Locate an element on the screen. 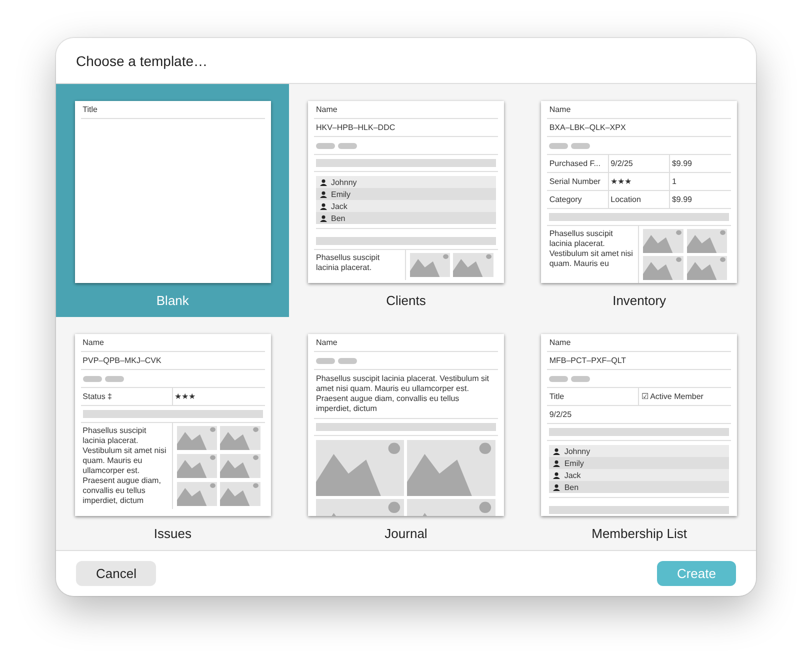 The height and width of the screenshot is (660, 812). table-cell: Location is located at coordinates (639, 199).